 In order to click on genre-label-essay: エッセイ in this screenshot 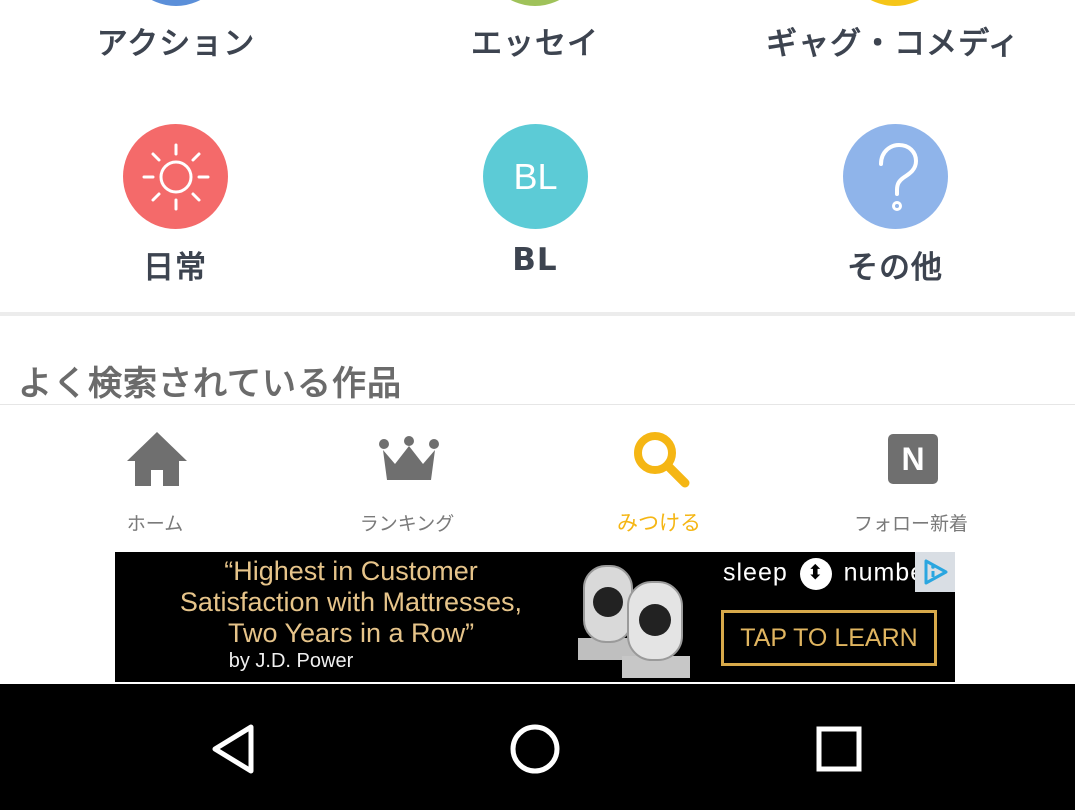, I will do `click(535, 40)`.